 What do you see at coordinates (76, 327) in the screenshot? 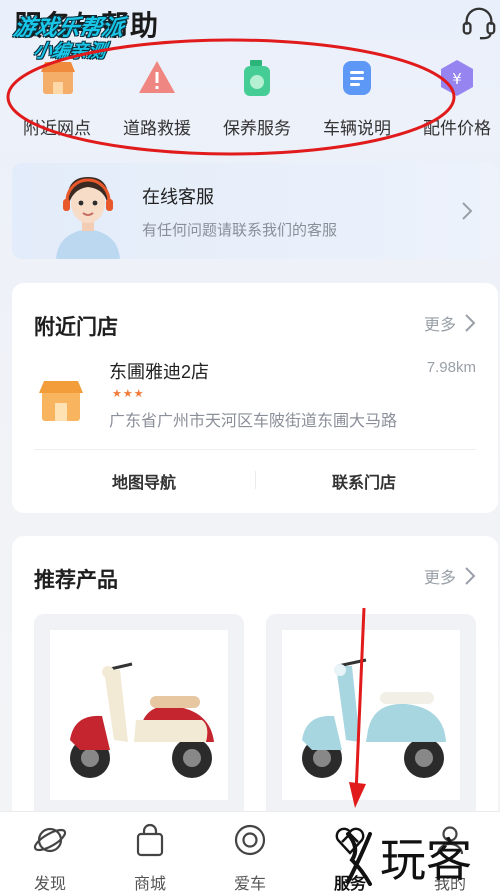
I see `nearby-stores-title: 附近门店` at bounding box center [76, 327].